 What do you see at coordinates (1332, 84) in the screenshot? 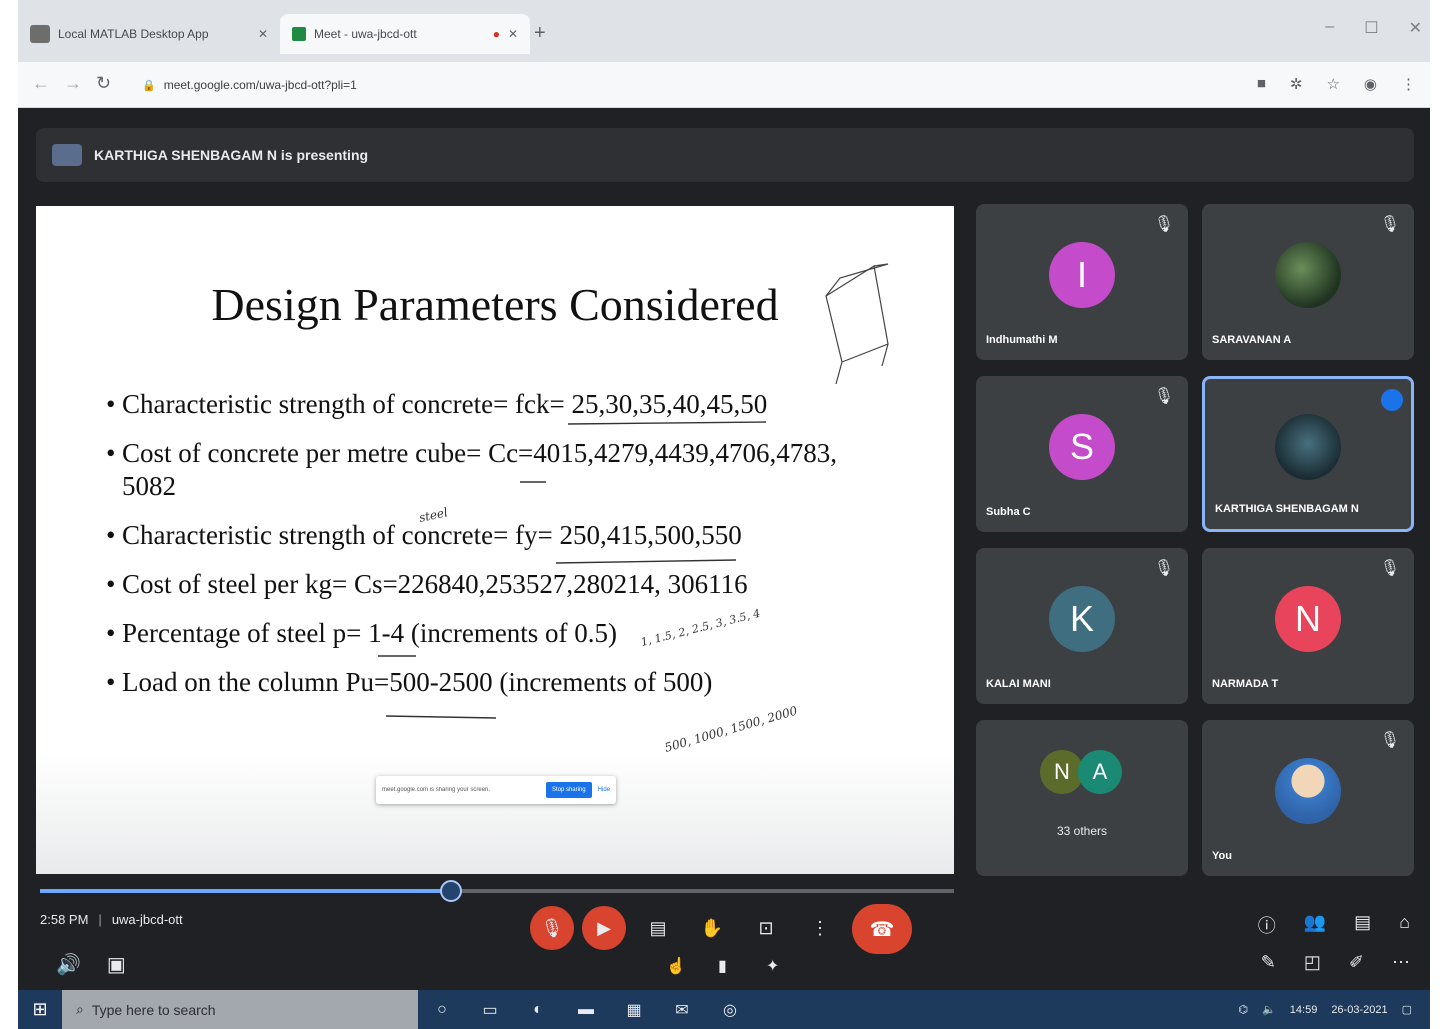
I see `star-icon: ☆` at bounding box center [1332, 84].